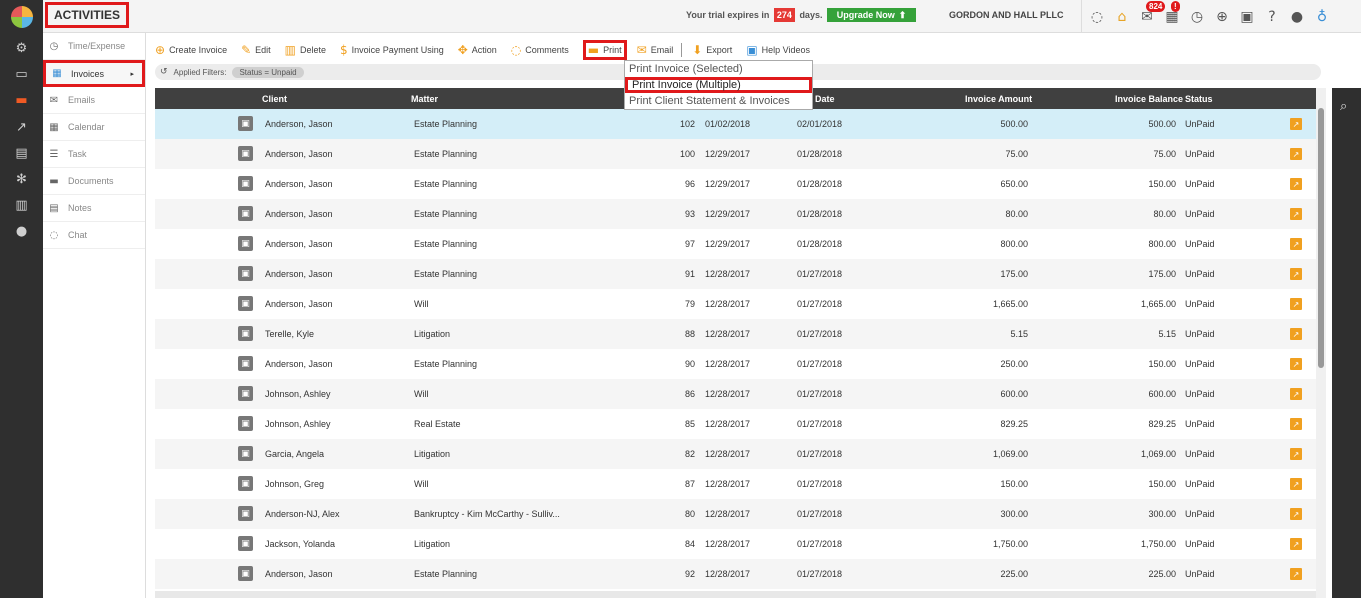 Image resolution: width=1361 pixels, height=598 pixels. Describe the element at coordinates (21, 100) in the screenshot. I see `laptop-icon: ▬` at that location.